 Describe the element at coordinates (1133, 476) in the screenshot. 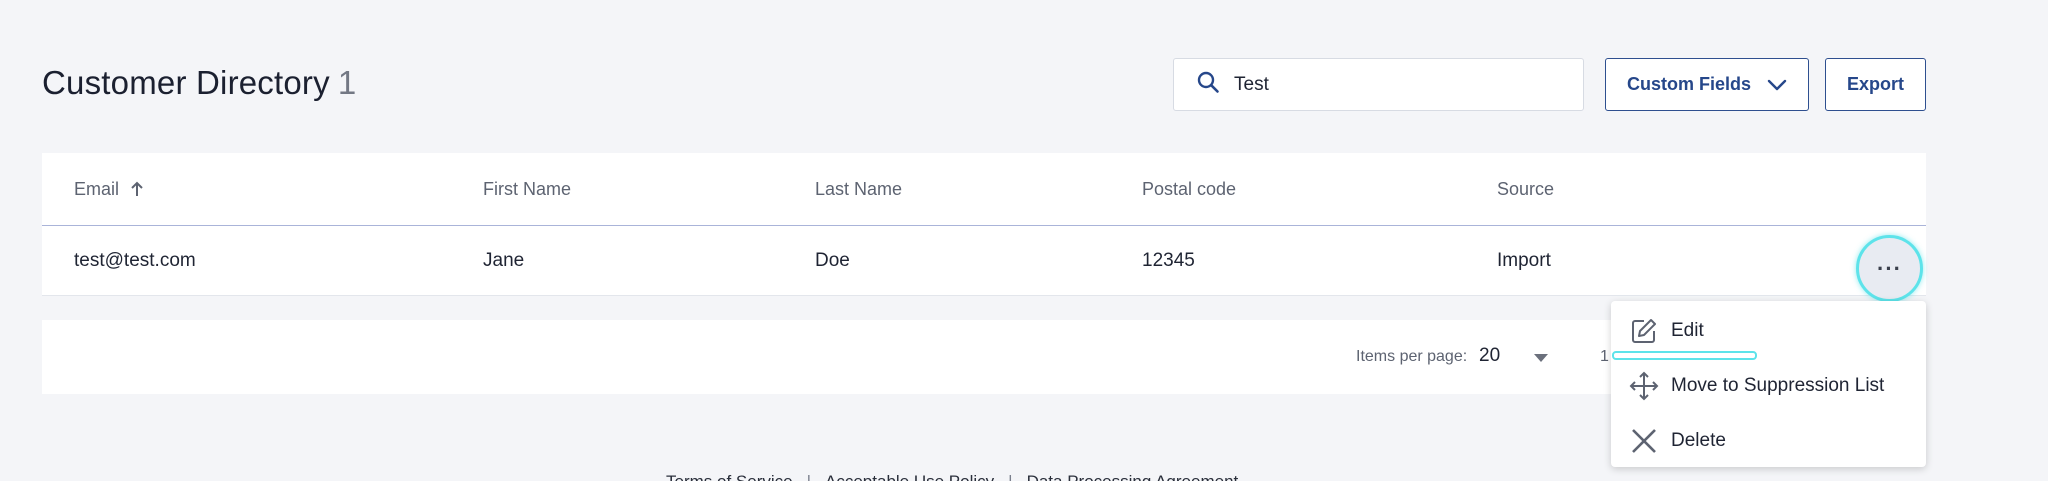

I see `footer-link-dpa: Data Processing Agreement` at that location.